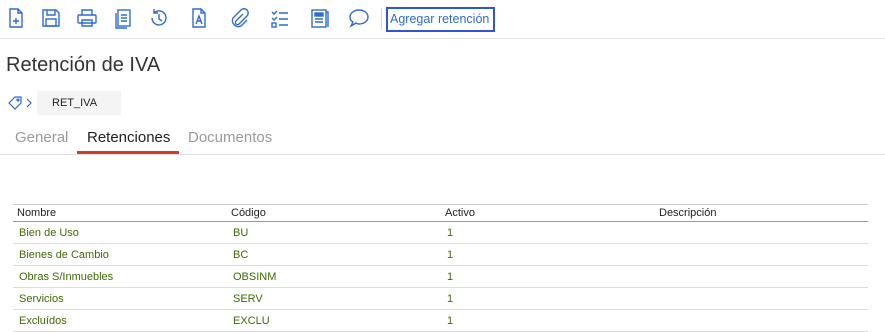 This screenshot has width=885, height=332. What do you see at coordinates (255, 277) in the screenshot?
I see `cell-codigo: OBSINM` at bounding box center [255, 277].